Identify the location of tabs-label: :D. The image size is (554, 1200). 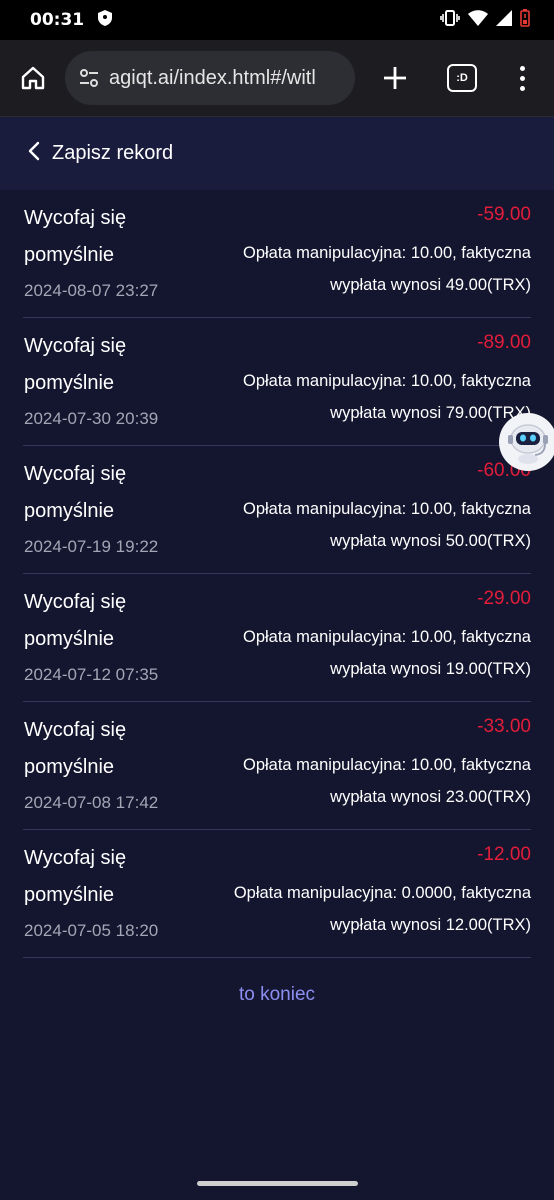
(462, 78).